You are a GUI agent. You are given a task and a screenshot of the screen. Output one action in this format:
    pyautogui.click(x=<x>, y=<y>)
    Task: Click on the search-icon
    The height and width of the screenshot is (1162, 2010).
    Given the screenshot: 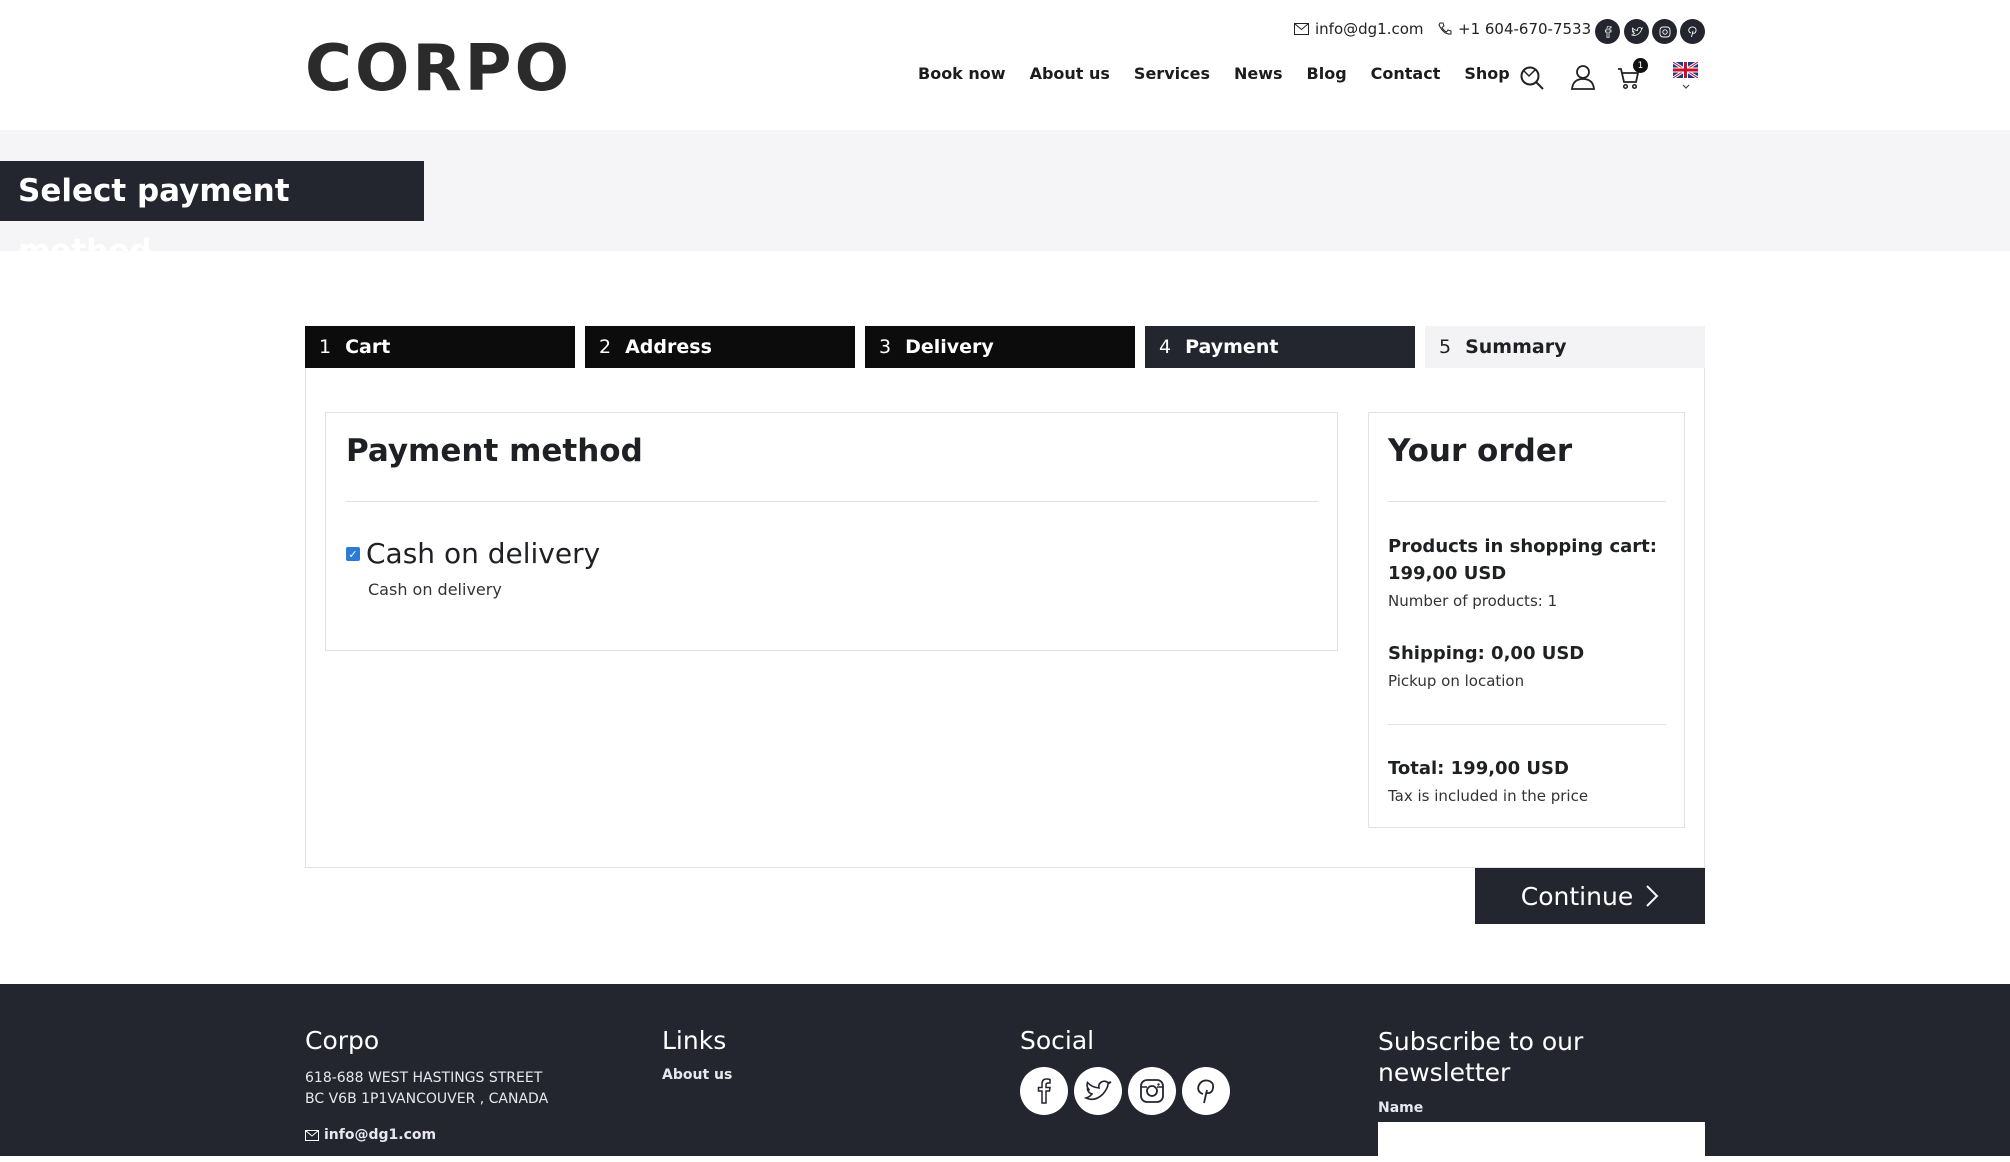 What is the action you would take?
    pyautogui.click(x=1532, y=78)
    